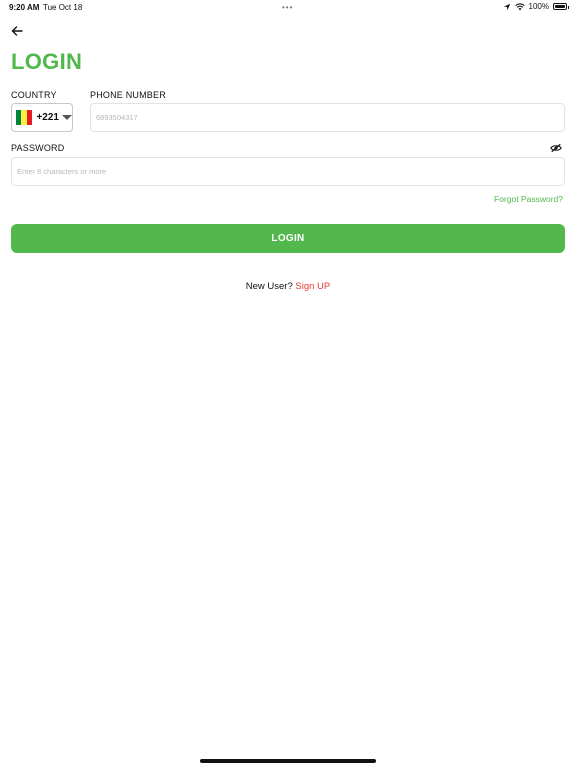 This screenshot has width=576, height=768. I want to click on arrow-left-icon, so click(17, 31).